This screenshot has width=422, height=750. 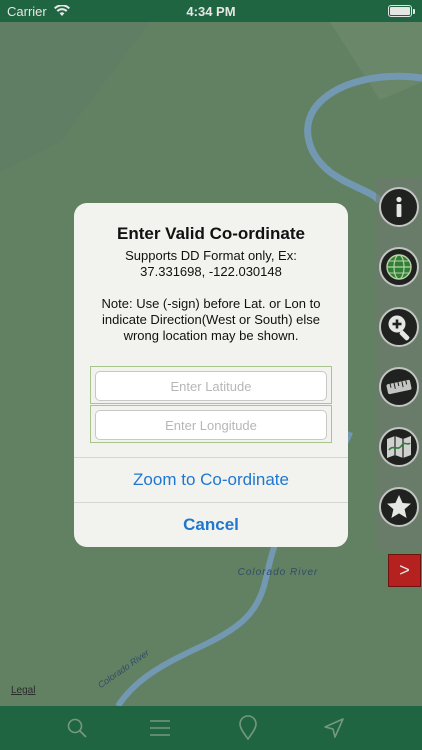 I want to click on latitude-input, so click(x=211, y=386).